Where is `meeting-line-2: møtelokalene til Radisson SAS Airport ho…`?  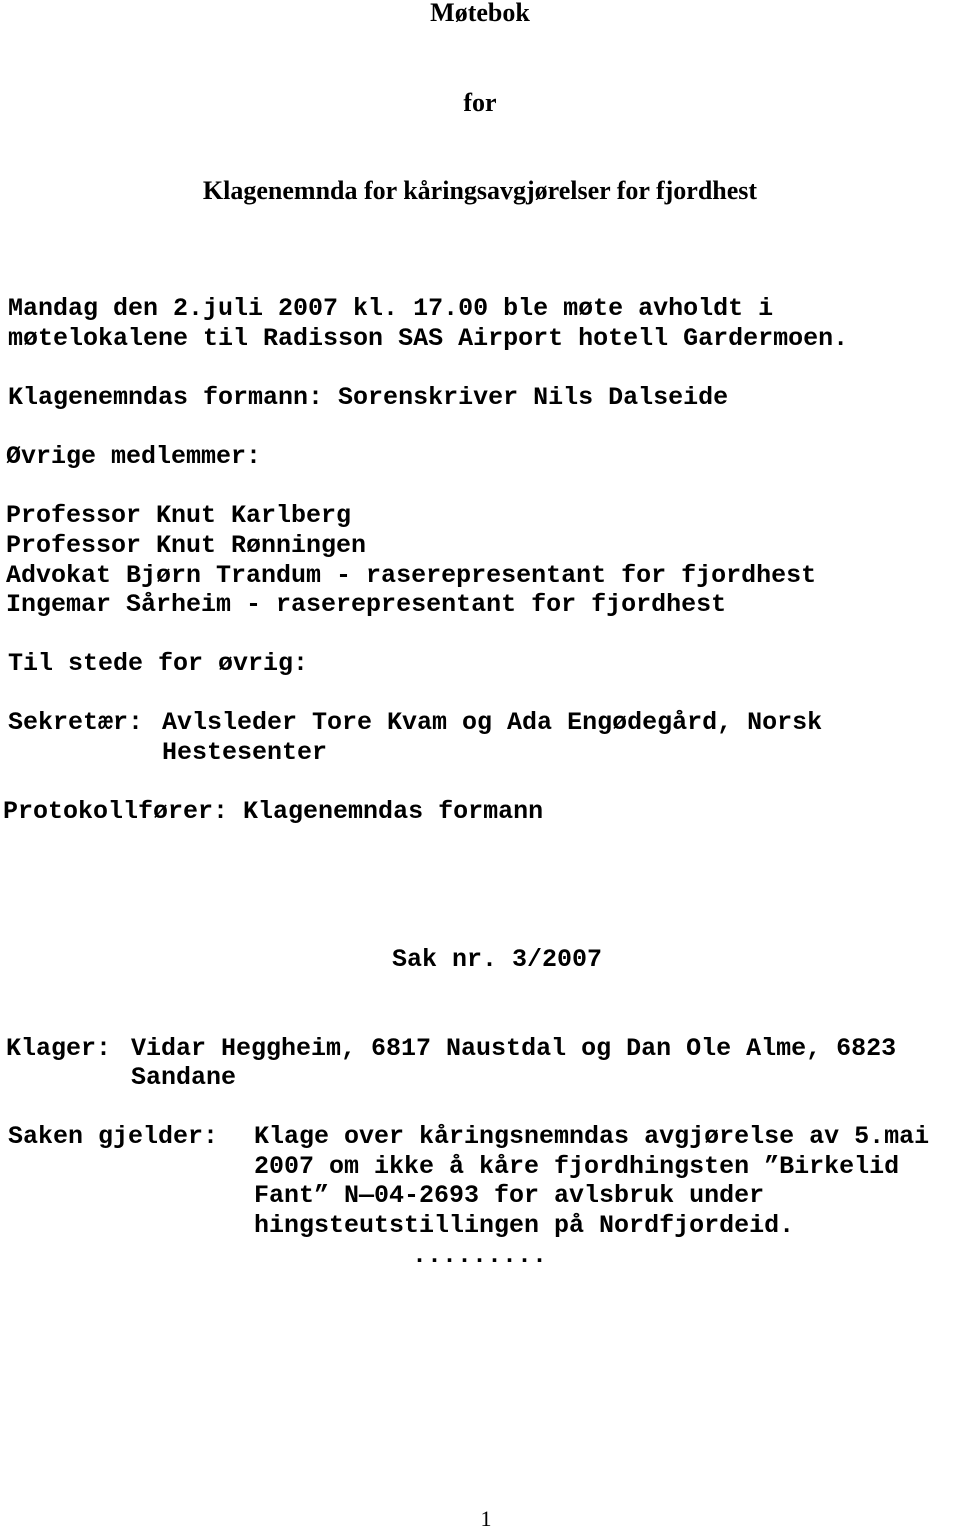 meeting-line-2: møtelokalene til Radisson SAS Airport ho… is located at coordinates (428, 338).